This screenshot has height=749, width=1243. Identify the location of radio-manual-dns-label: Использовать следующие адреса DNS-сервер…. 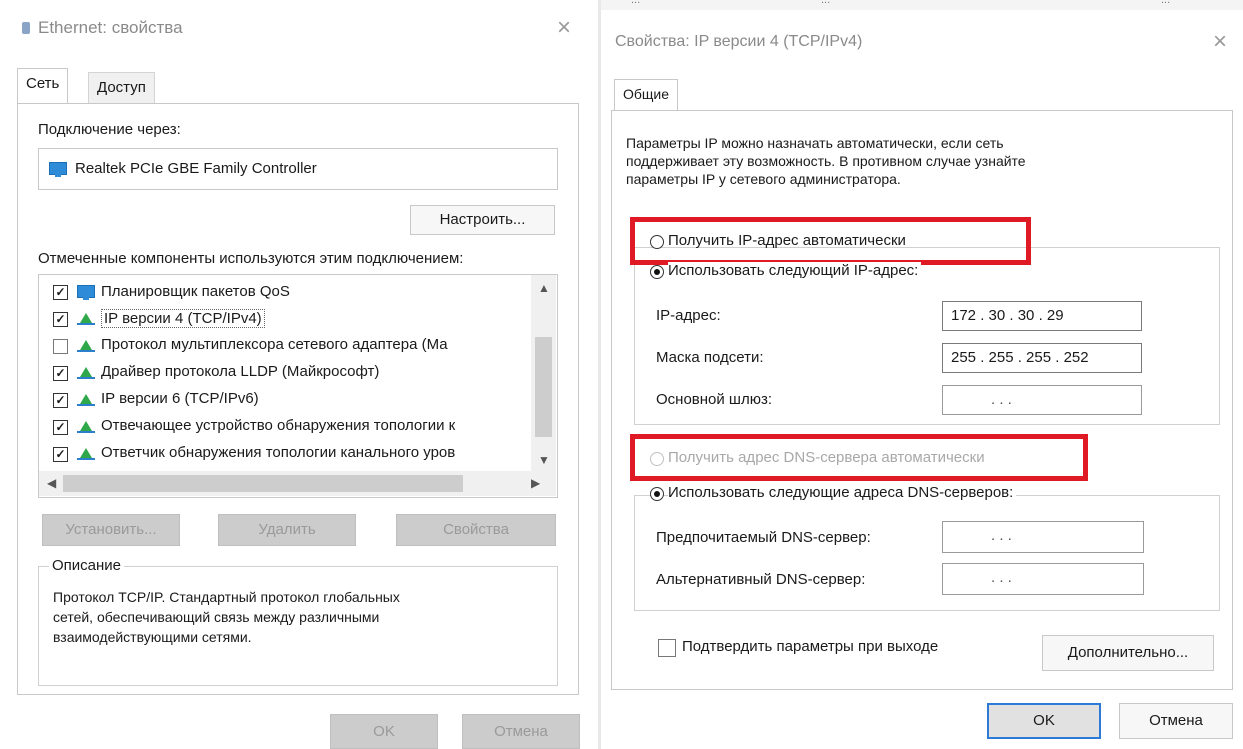
(842, 492).